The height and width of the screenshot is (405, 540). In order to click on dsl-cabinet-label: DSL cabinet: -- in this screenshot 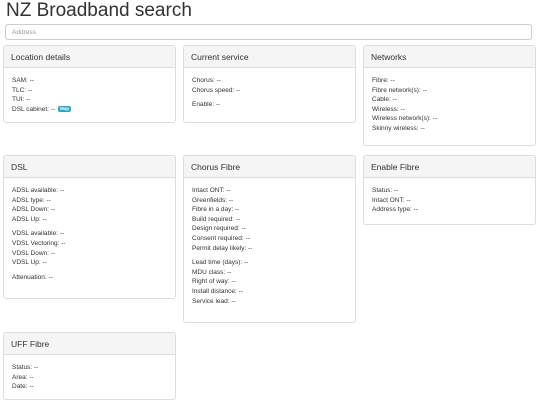, I will do `click(34, 109)`.